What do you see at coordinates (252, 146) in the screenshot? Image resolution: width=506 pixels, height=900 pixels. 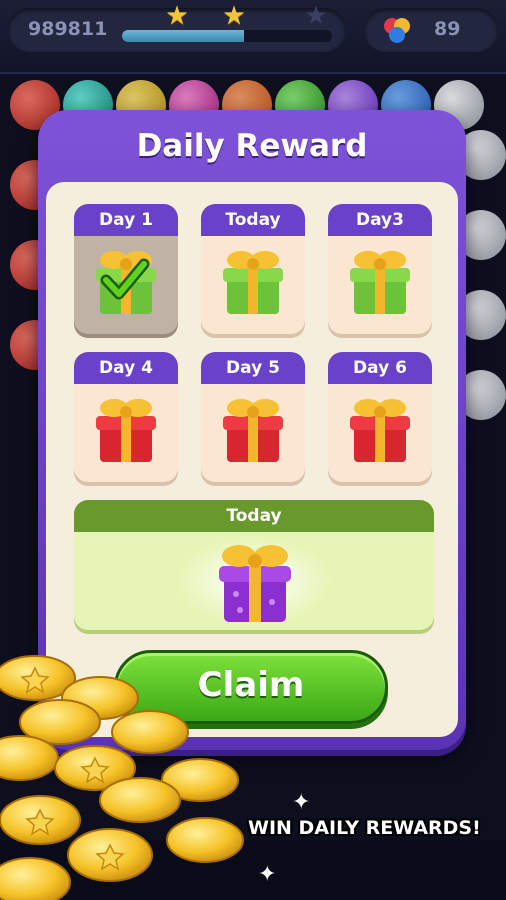 I see `dialog-title: Daily Reward` at bounding box center [252, 146].